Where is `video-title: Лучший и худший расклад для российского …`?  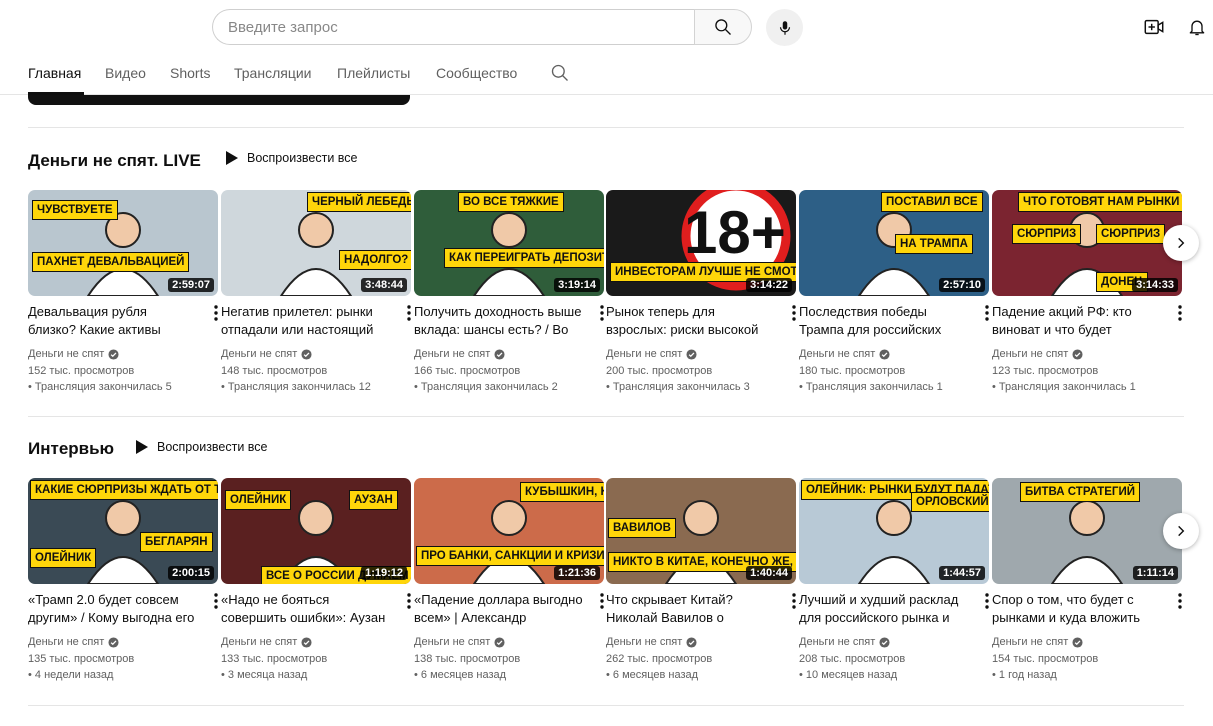
video-title: Лучший и худший расклад для российского … is located at coordinates (884, 609).